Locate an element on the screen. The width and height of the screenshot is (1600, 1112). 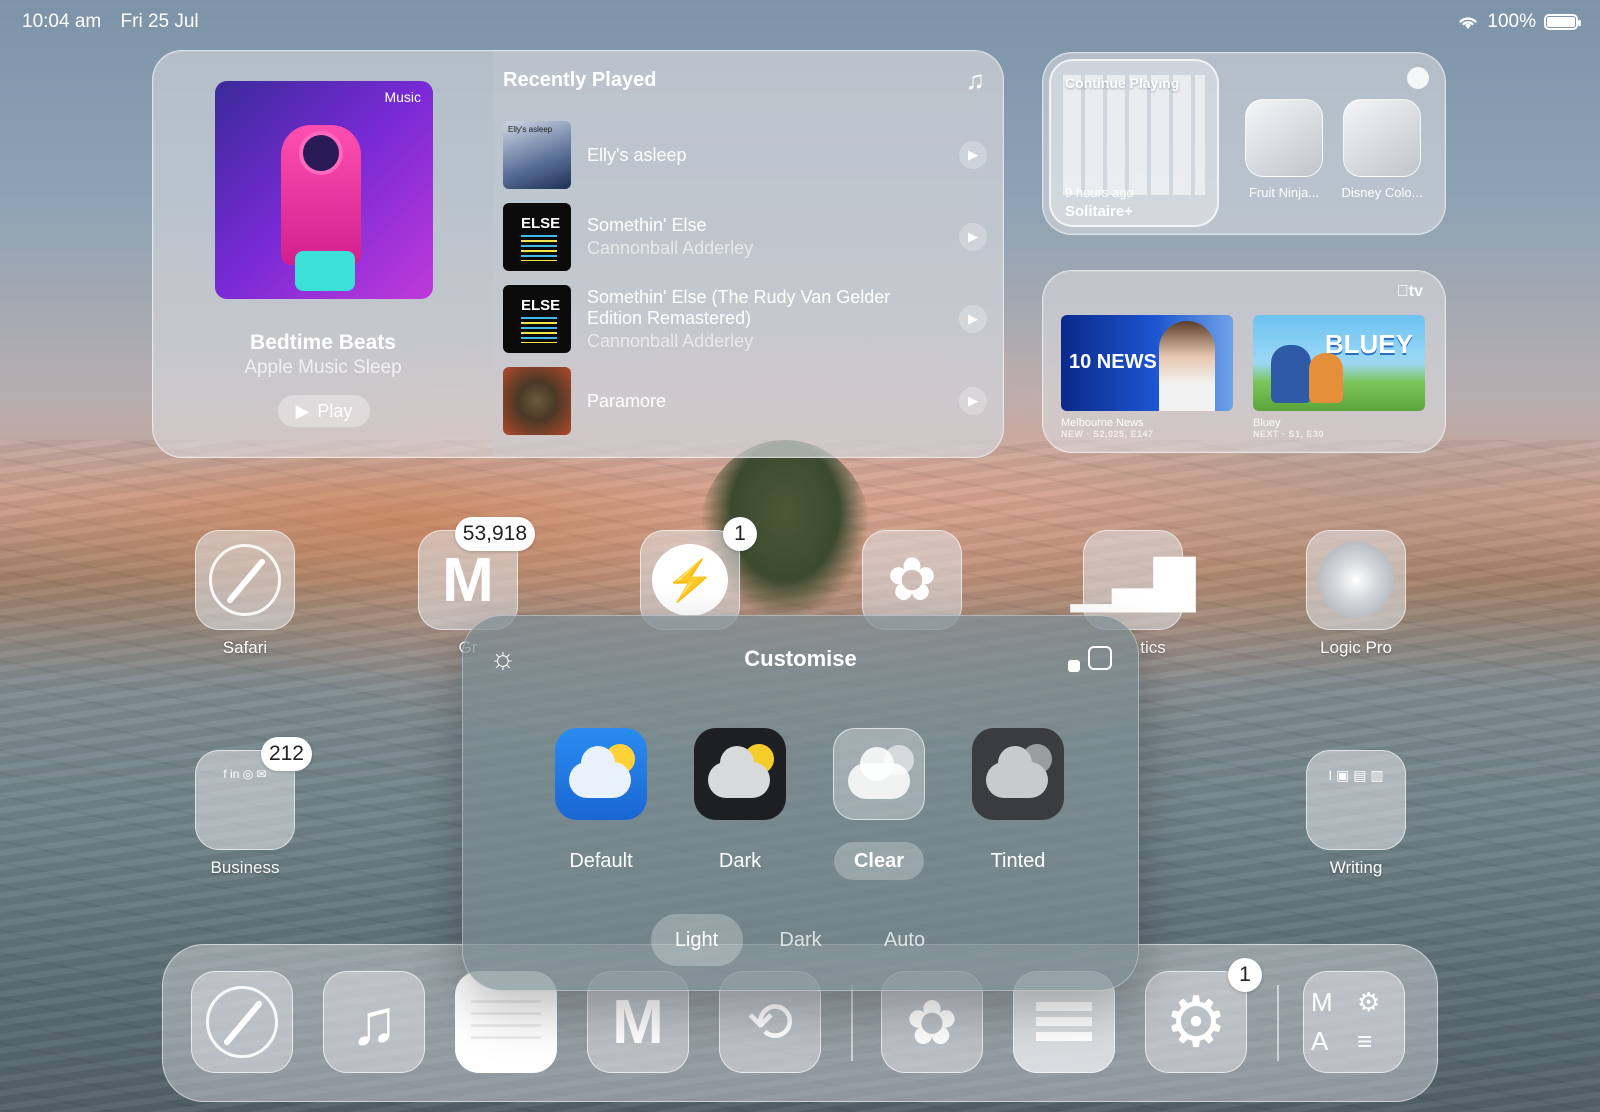
notification-badge: 1 is located at coordinates (740, 534).